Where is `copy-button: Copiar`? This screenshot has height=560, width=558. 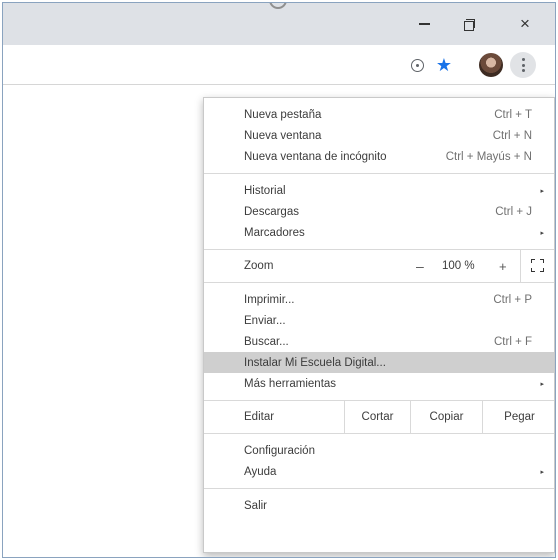 copy-button: Copiar is located at coordinates (446, 417).